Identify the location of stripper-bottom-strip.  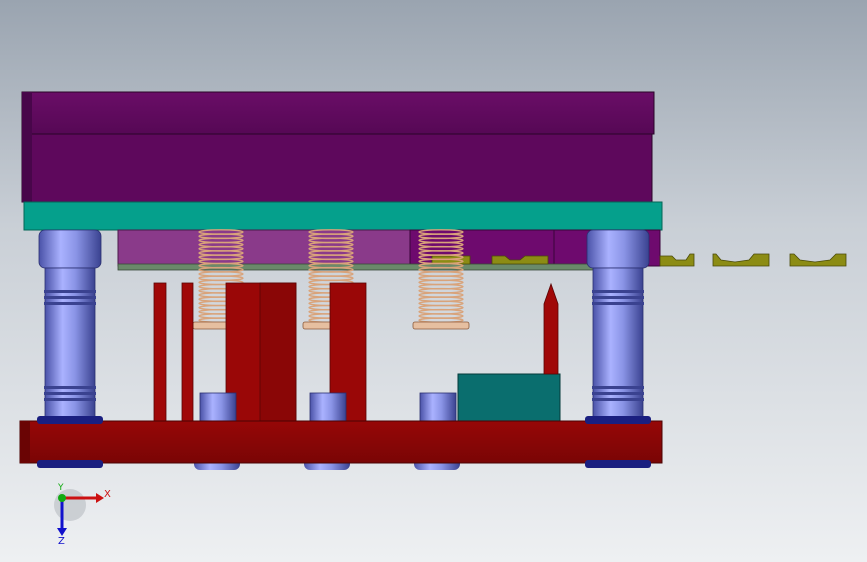
(358, 267).